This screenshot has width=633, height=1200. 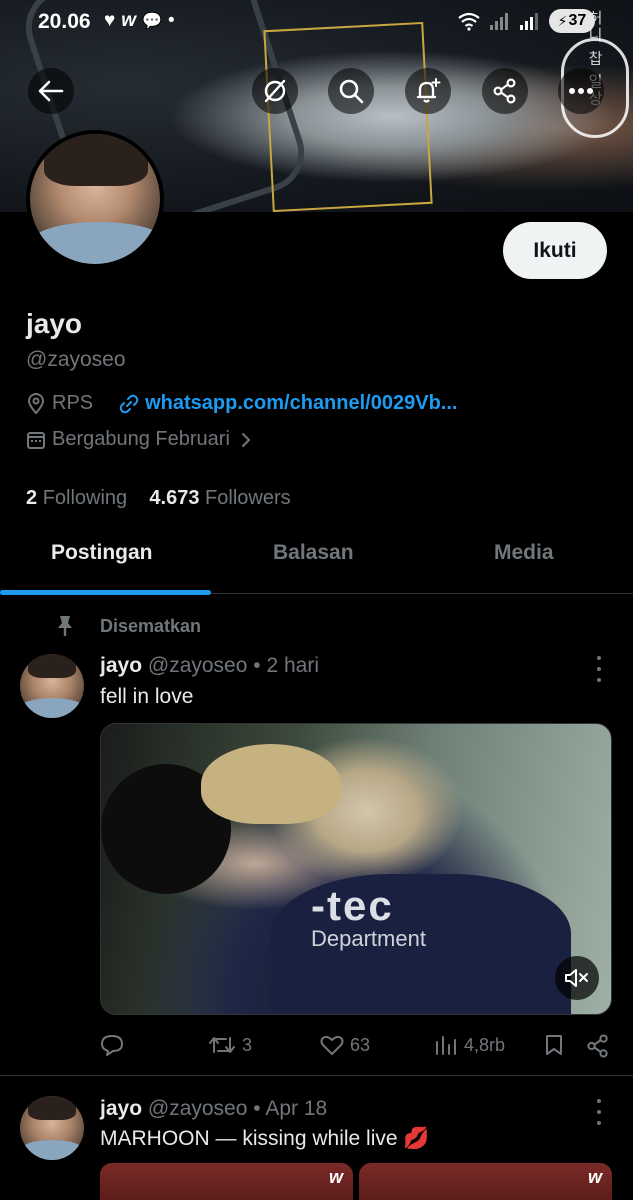 I want to click on pinned-label-row: Disematkan, so click(x=127, y=626).